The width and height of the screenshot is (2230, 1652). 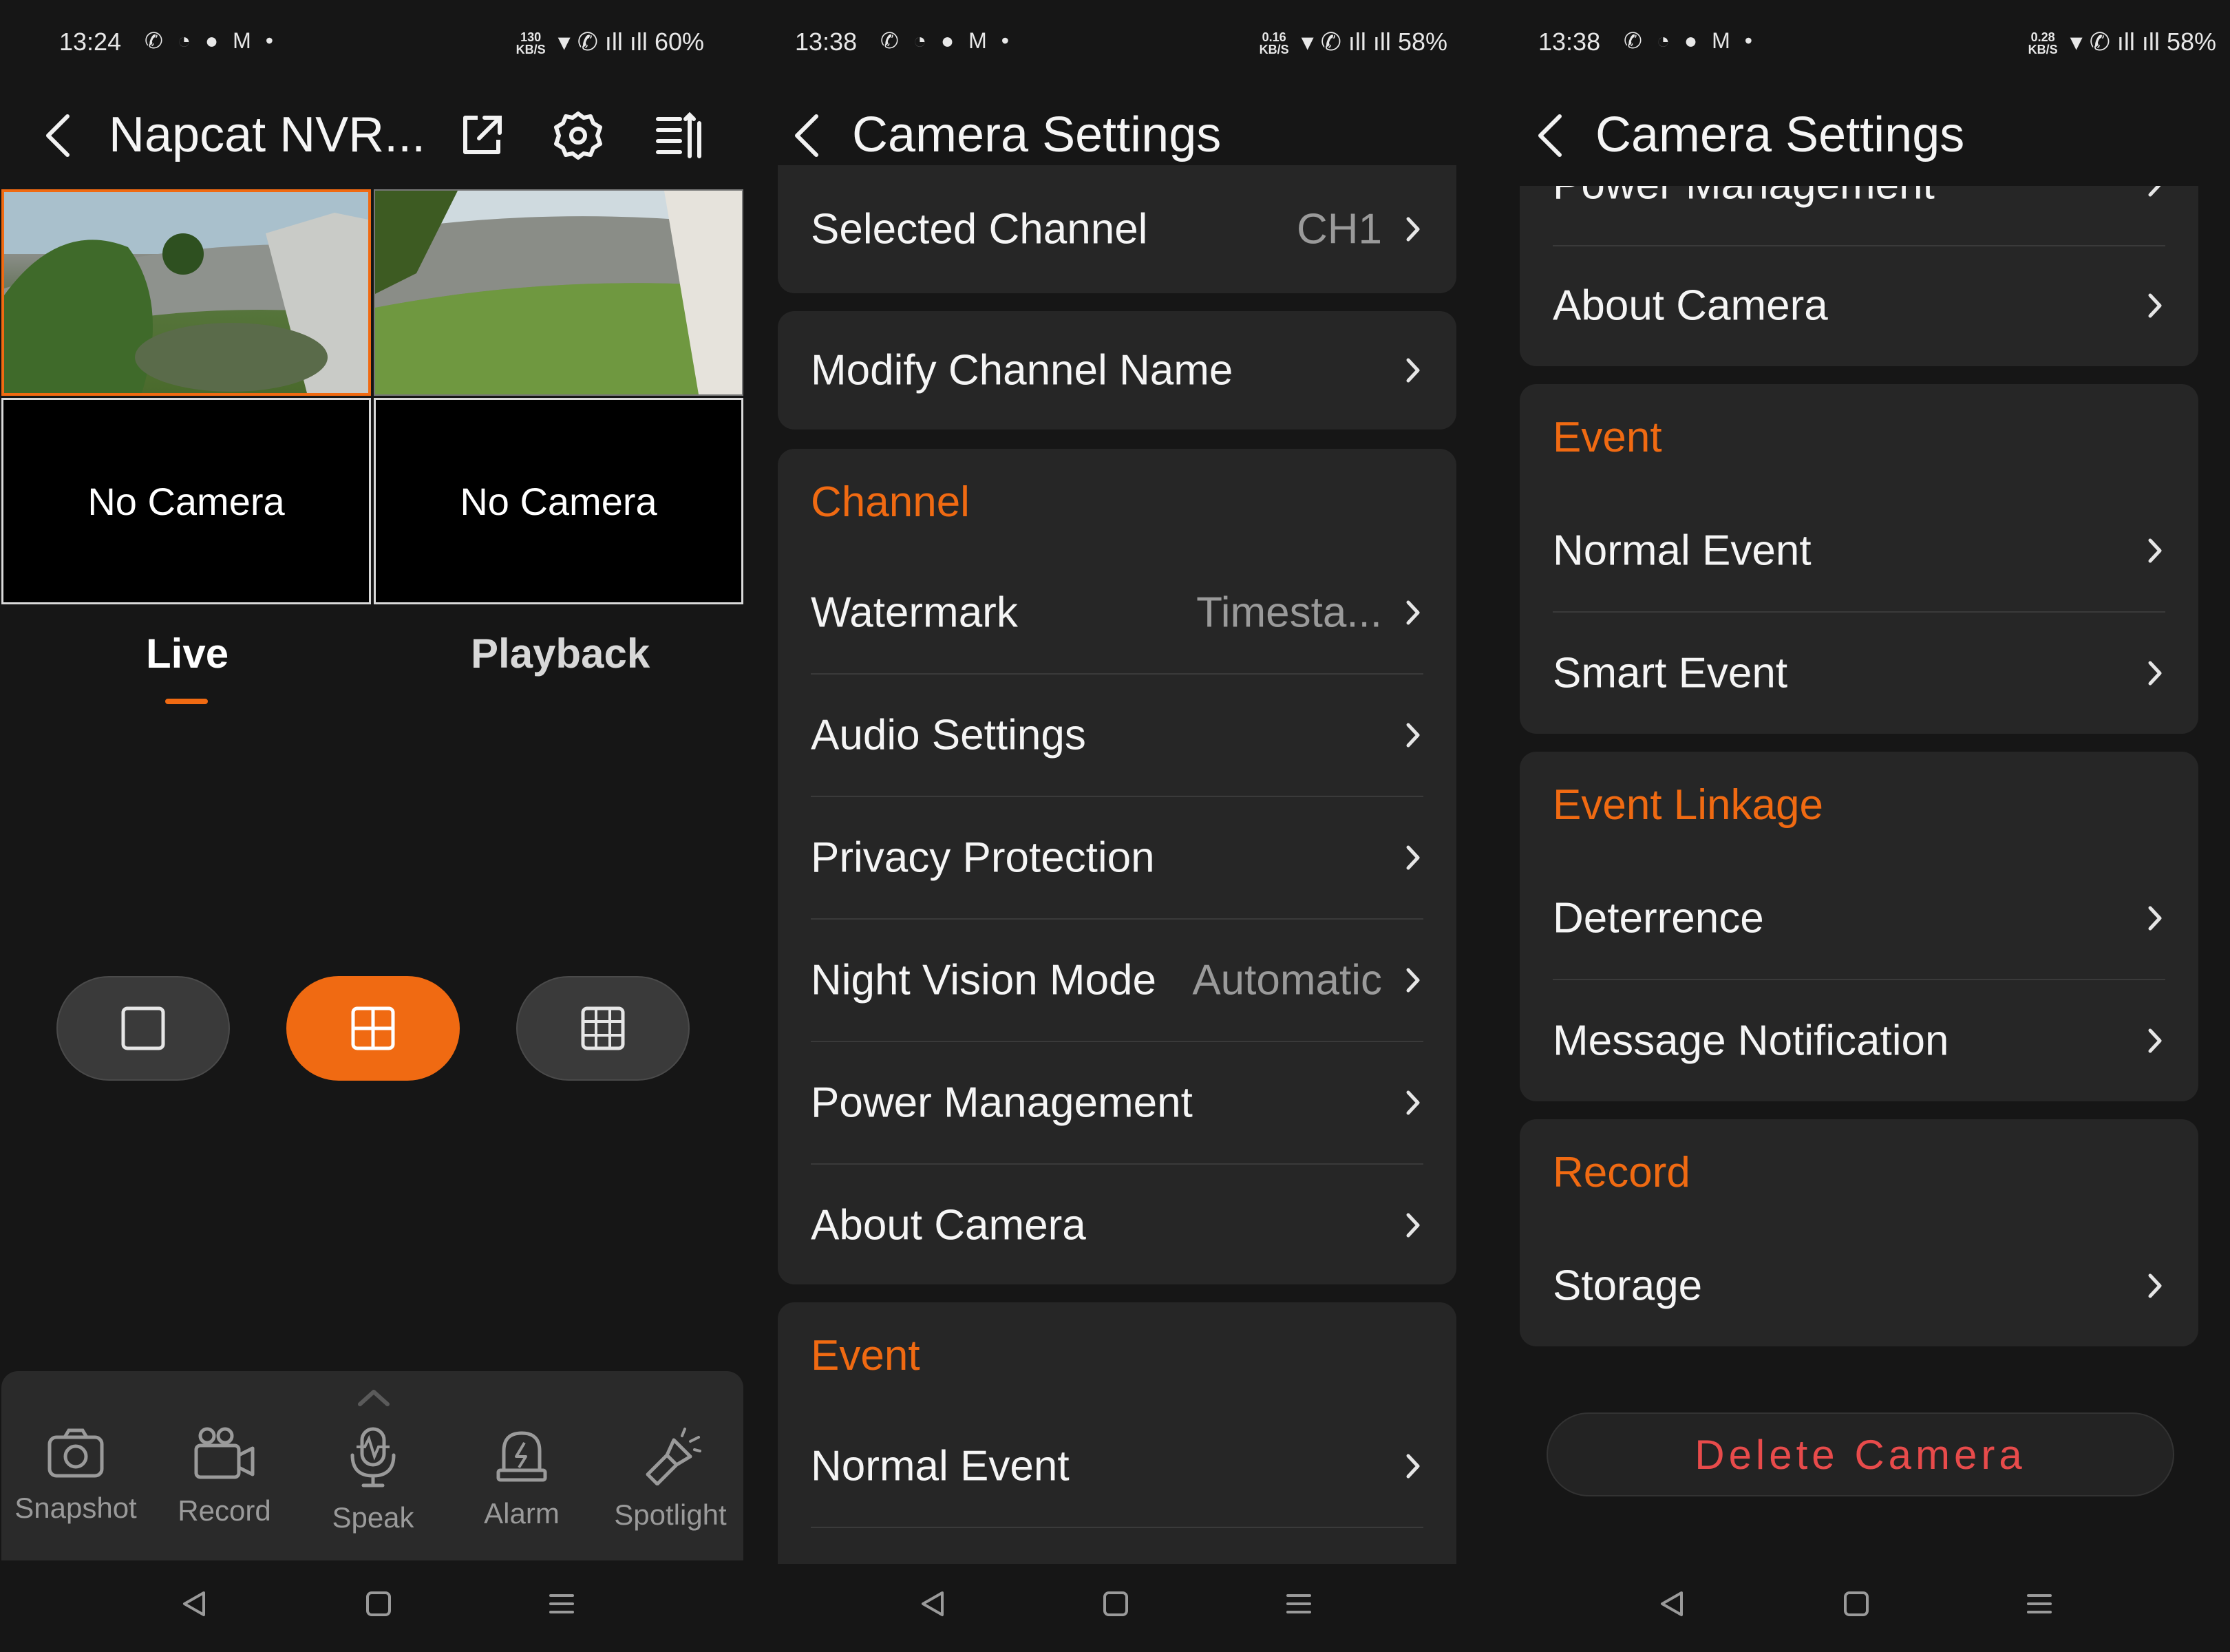 I want to click on smart-event-row: Smart Event, so click(x=1859, y=674).